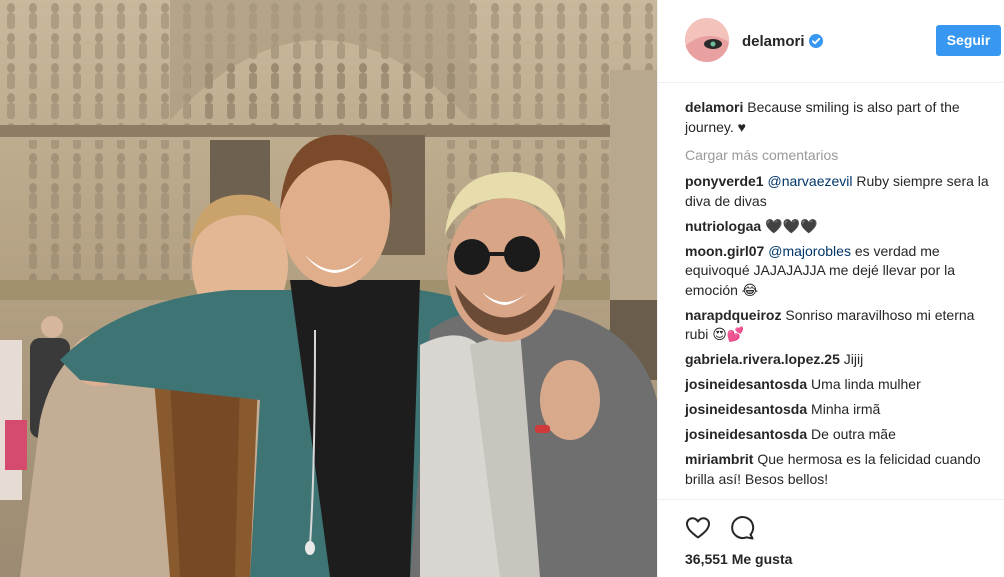 The height and width of the screenshot is (577, 1004). I want to click on comment-mention: @narvaezevil, so click(809, 181).